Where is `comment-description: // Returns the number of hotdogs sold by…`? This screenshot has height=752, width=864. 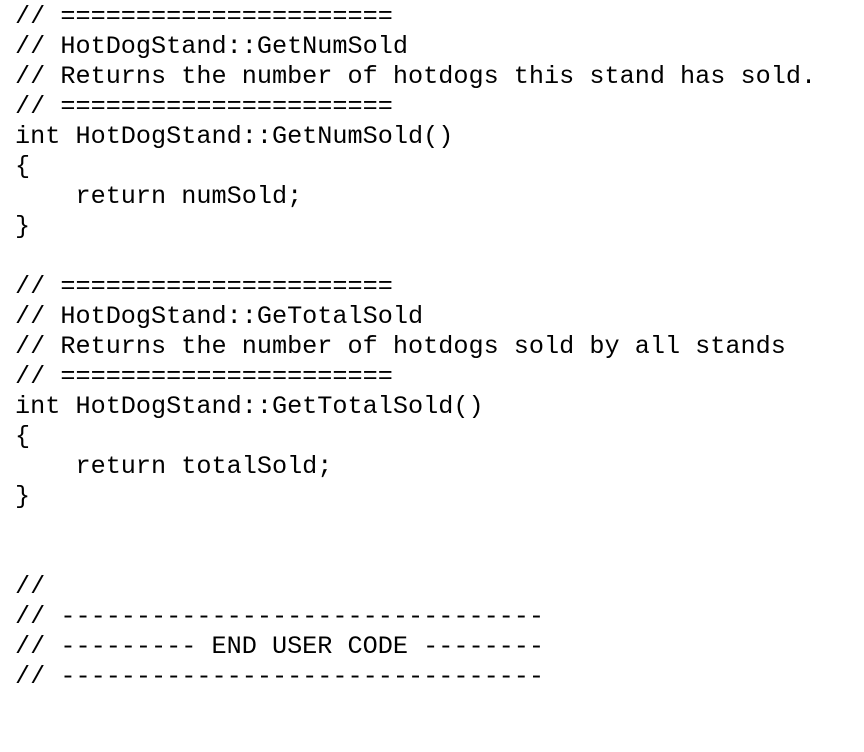
comment-description: // Returns the number of hotdogs sold by… is located at coordinates (400, 346).